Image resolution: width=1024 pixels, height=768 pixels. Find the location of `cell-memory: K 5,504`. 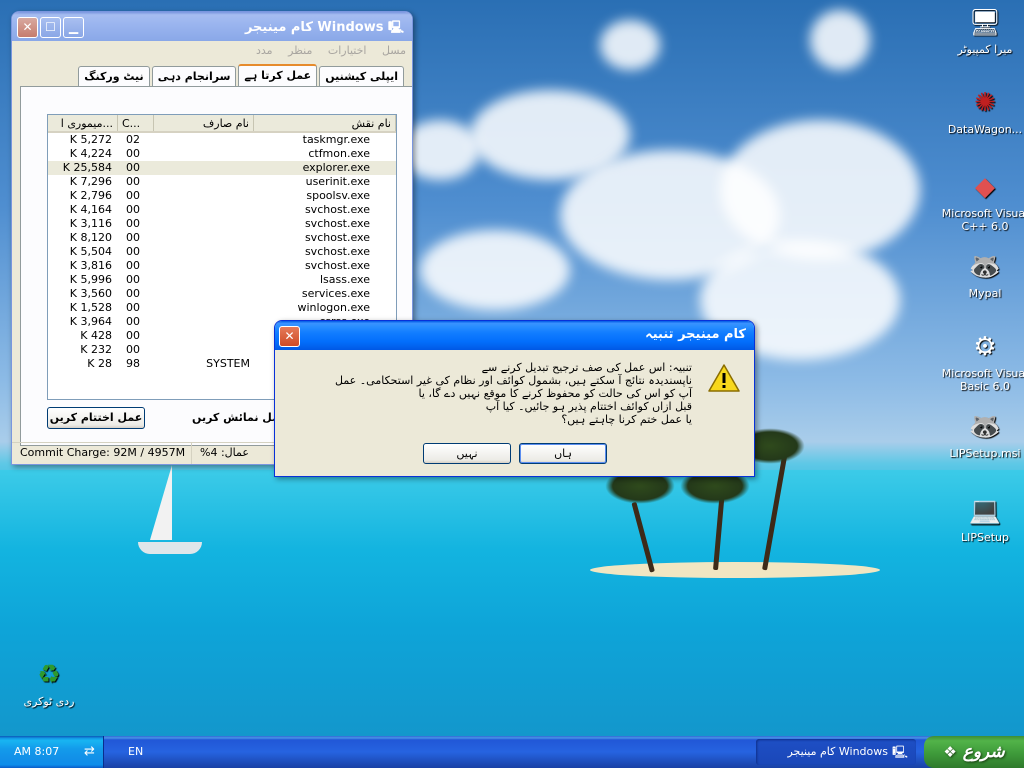

cell-memory: K 5,504 is located at coordinates (90, 251).